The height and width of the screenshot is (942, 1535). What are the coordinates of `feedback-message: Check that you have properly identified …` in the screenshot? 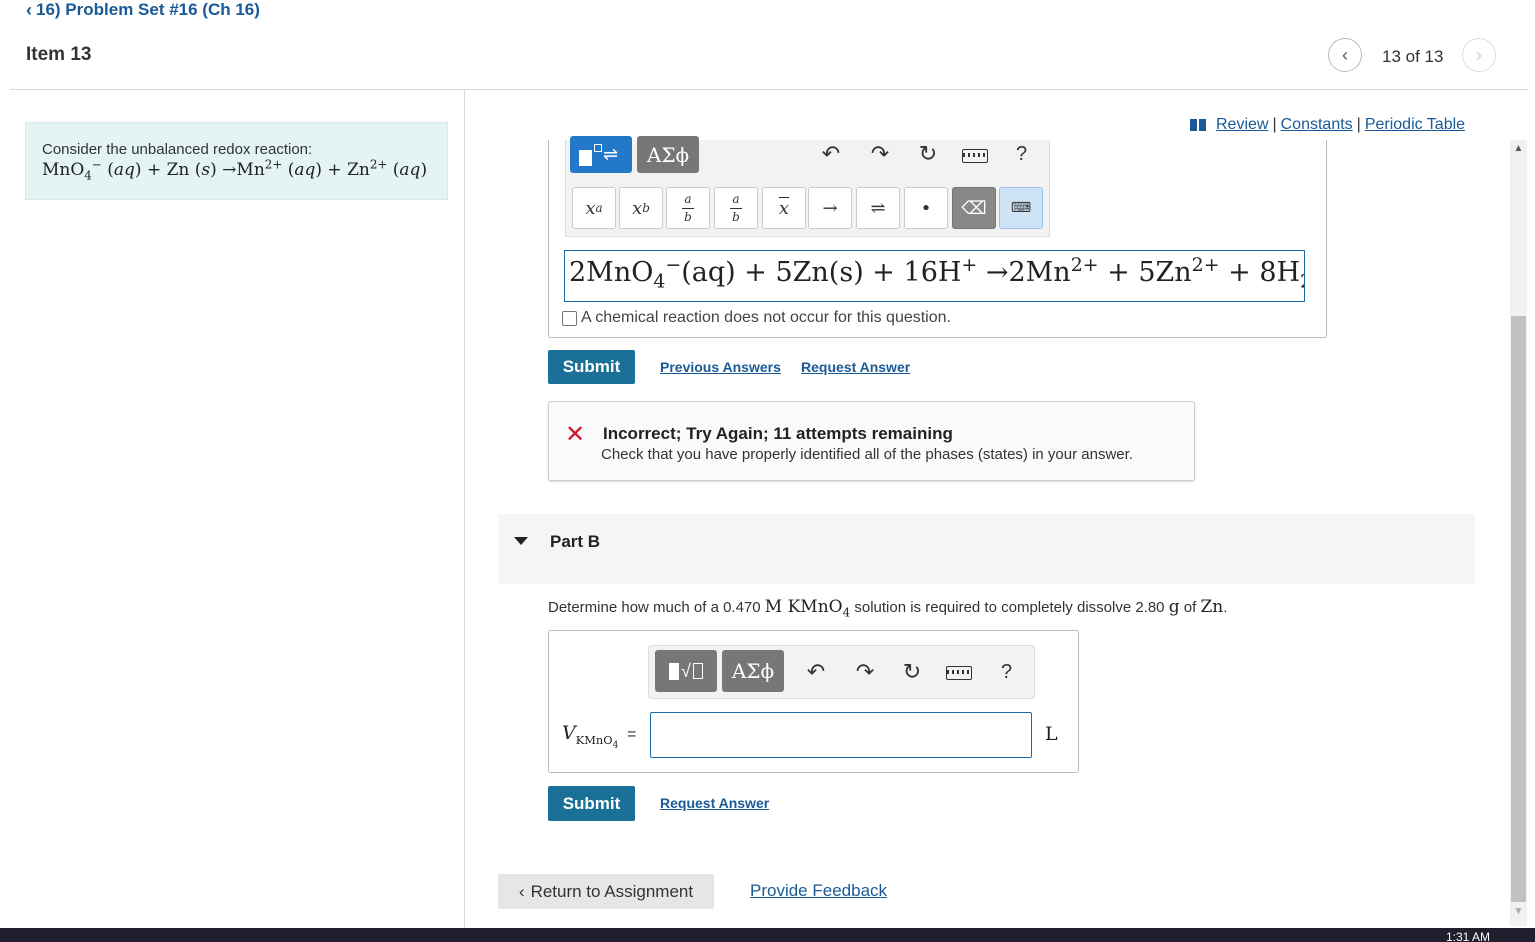 It's located at (867, 454).